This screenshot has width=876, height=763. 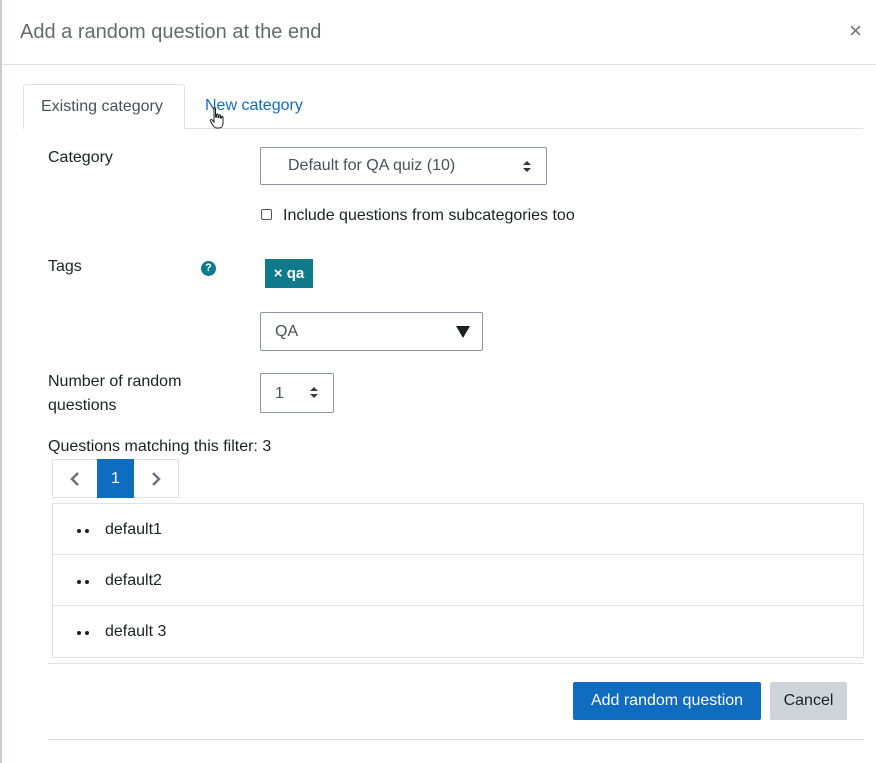 I want to click on tag-search-input: QA, so click(x=371, y=331).